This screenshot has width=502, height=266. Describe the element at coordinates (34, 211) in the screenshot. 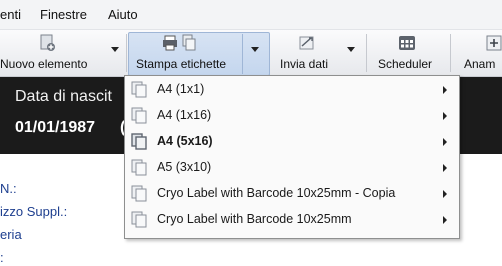

I see `form-label-indirizzo: izzo Suppl.:` at that location.